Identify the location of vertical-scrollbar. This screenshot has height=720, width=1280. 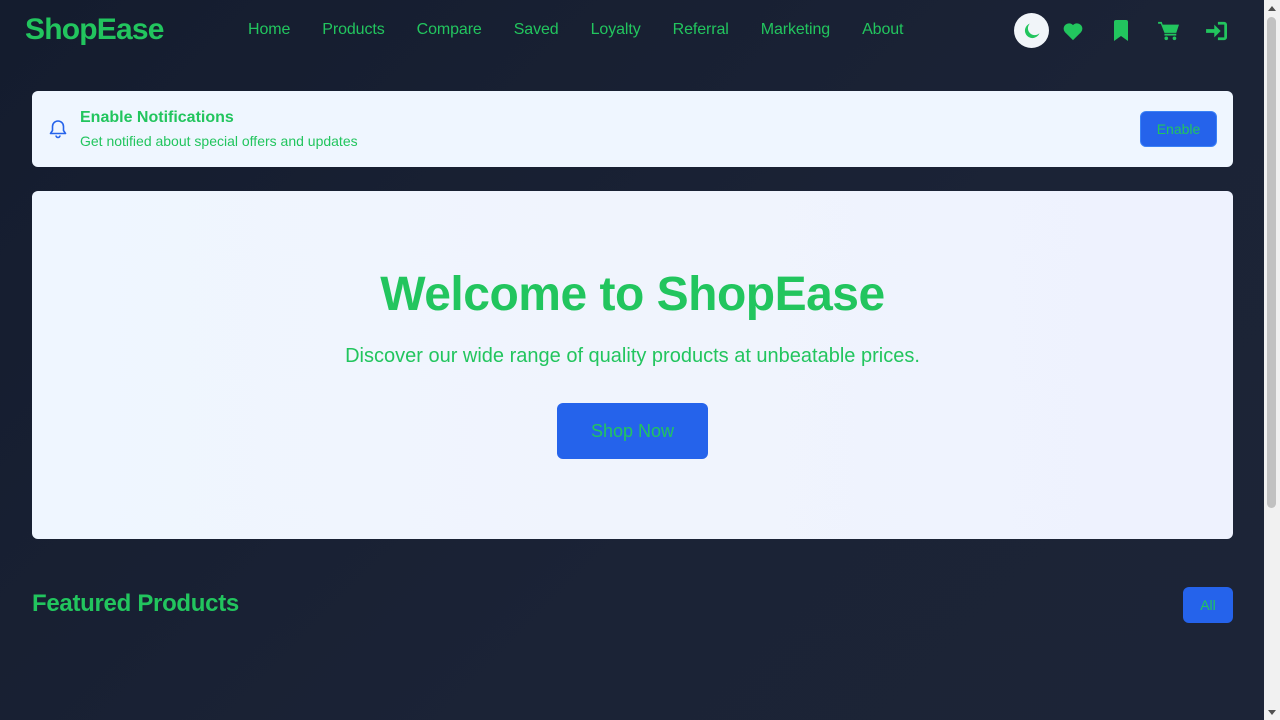
(1272, 360).